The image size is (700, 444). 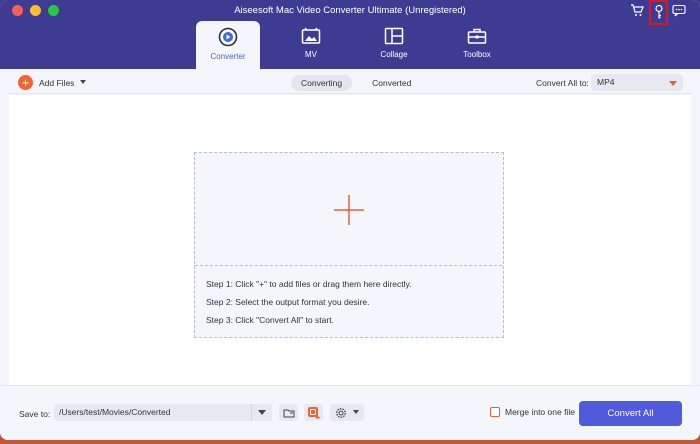 What do you see at coordinates (261, 412) in the screenshot?
I see `path-dropdown-icon` at bounding box center [261, 412].